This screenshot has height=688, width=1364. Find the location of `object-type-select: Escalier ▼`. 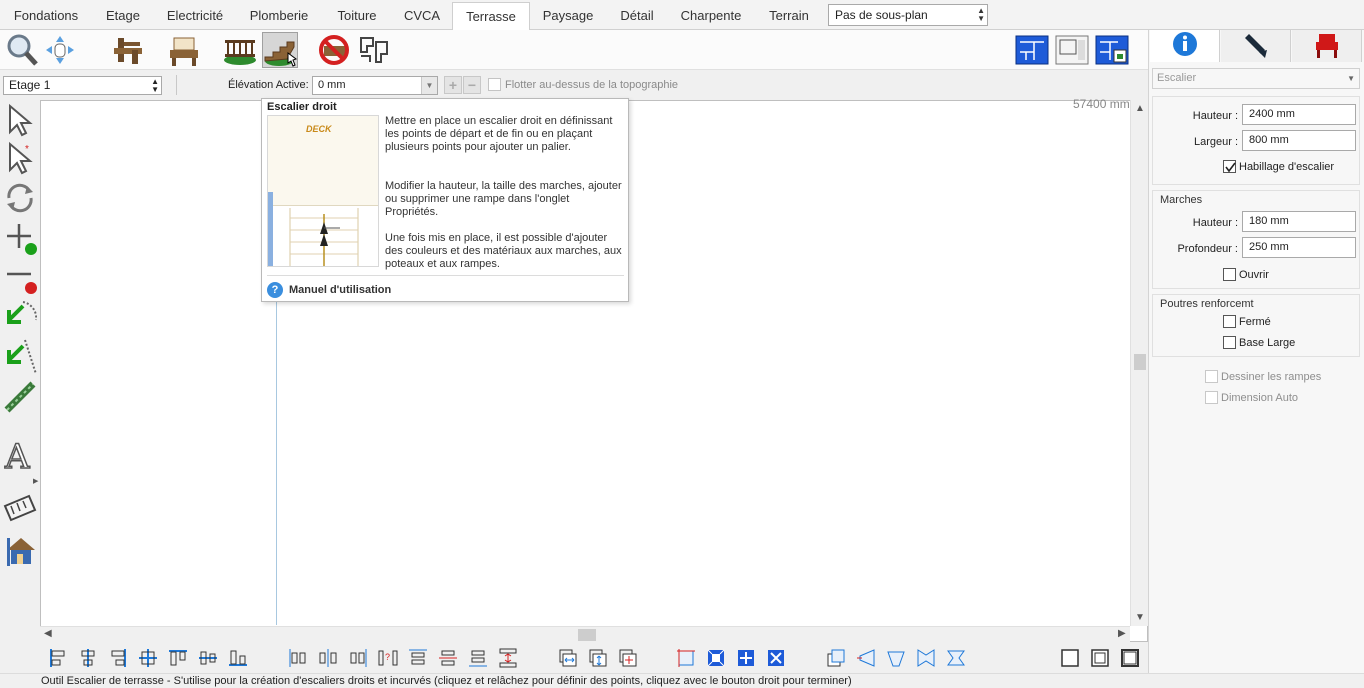

object-type-select: Escalier ▼ is located at coordinates (1256, 78).